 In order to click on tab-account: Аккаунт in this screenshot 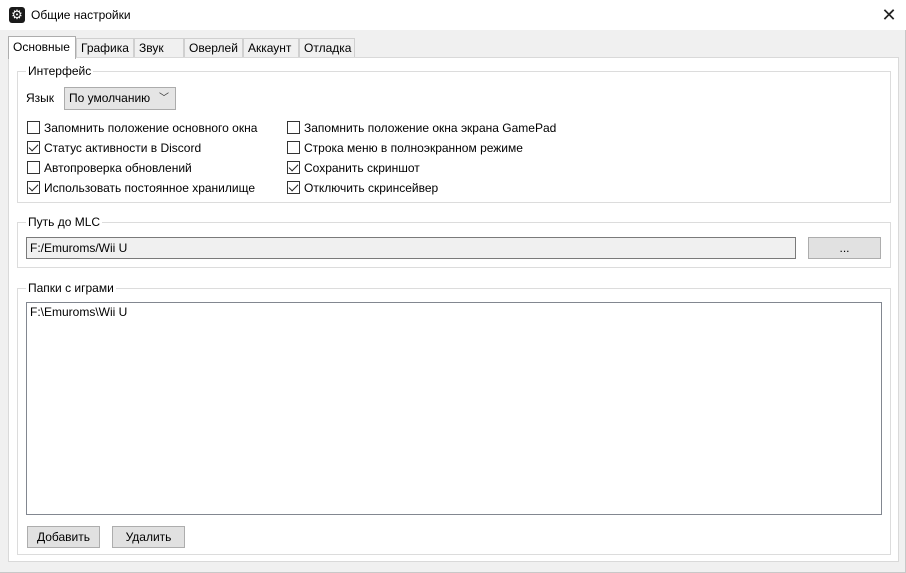, I will do `click(271, 48)`.